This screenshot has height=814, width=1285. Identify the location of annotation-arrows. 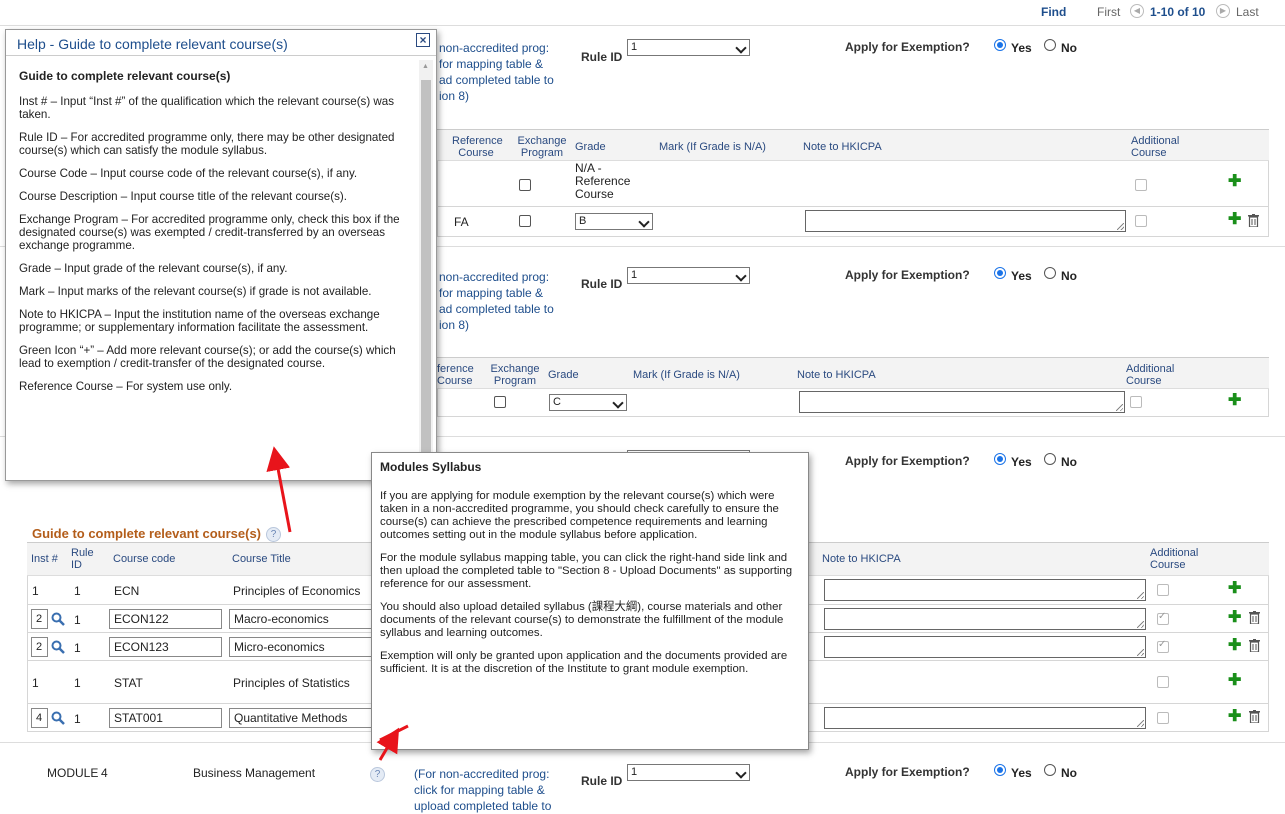
(337, 603).